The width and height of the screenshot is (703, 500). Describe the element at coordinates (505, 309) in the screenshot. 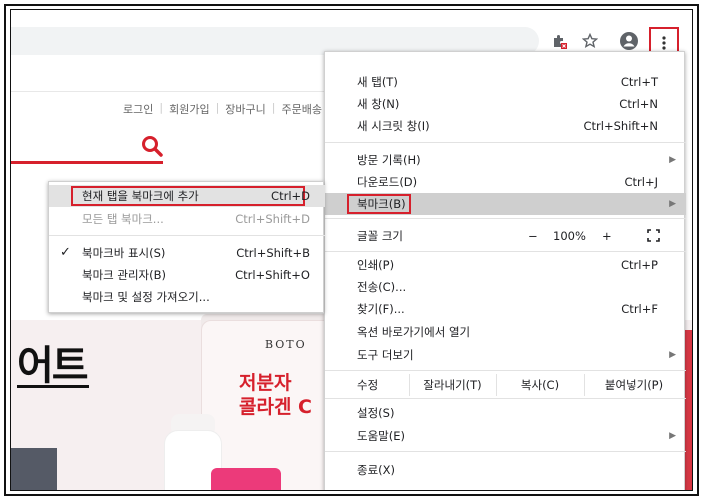

I see `menu-find: 찾기(F)... Ctrl+F` at that location.